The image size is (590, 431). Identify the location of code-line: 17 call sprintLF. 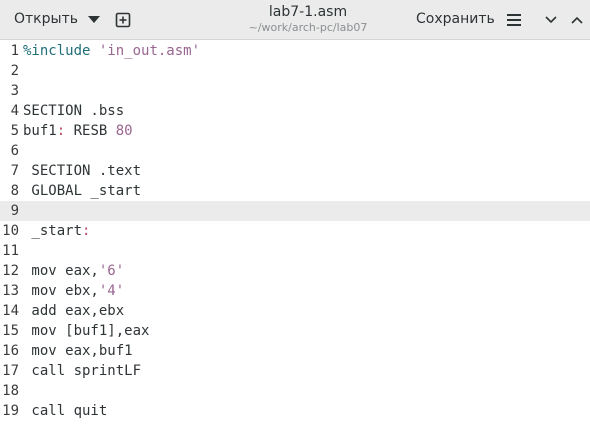
(295, 371).